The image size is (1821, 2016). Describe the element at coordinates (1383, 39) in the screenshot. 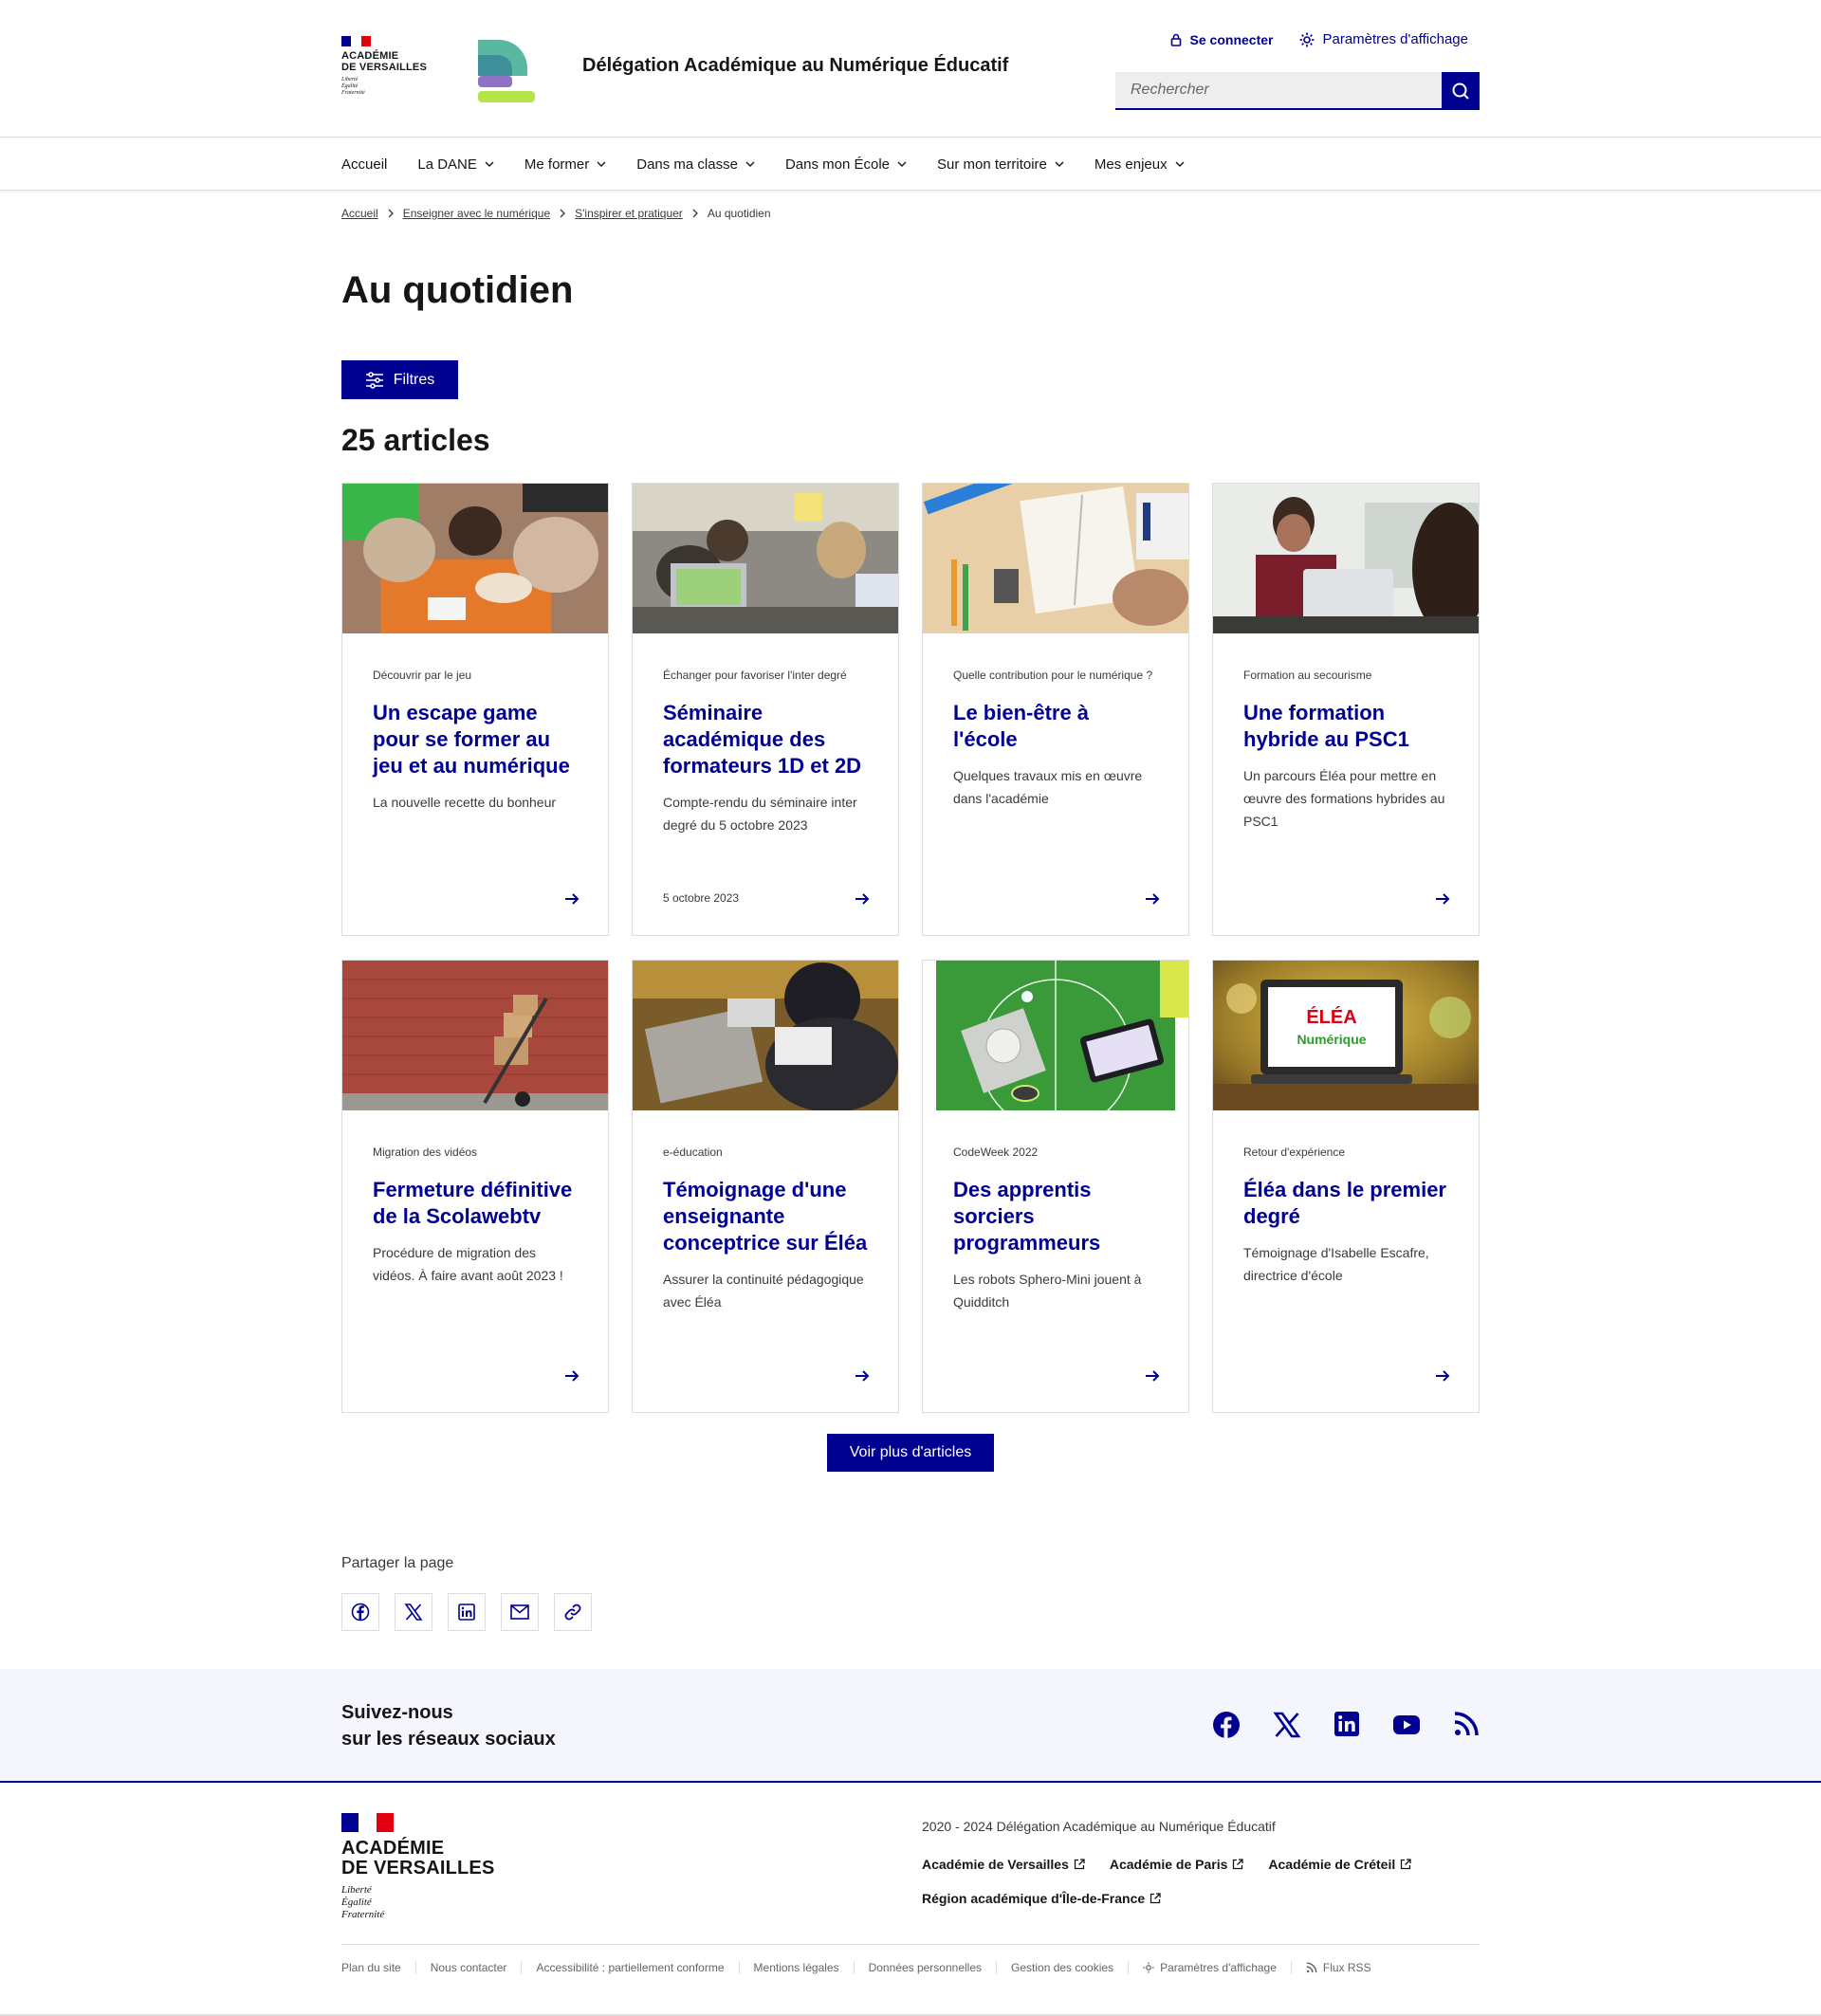

I see `display-settings-link: Paramètres d'affichage` at that location.